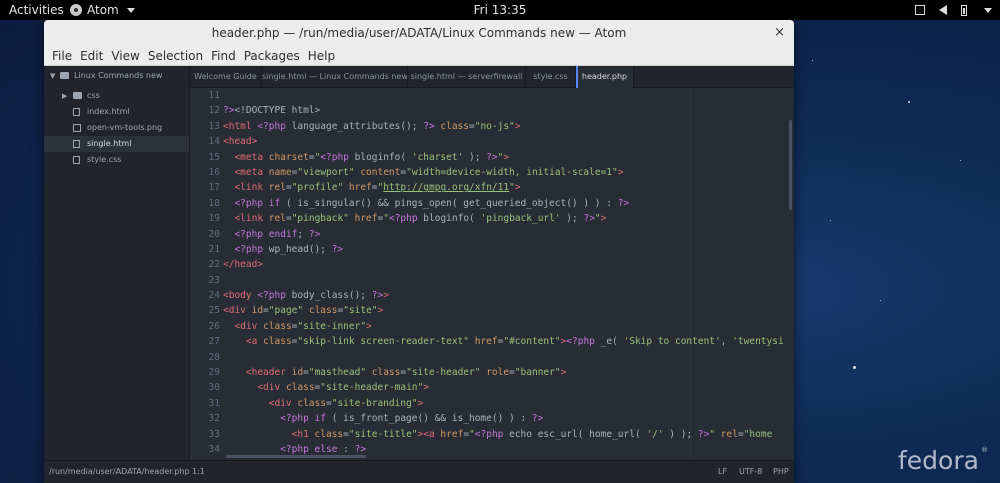 This screenshot has height=483, width=1000. What do you see at coordinates (506, 264) in the screenshot?
I see `code-line: </head>` at bounding box center [506, 264].